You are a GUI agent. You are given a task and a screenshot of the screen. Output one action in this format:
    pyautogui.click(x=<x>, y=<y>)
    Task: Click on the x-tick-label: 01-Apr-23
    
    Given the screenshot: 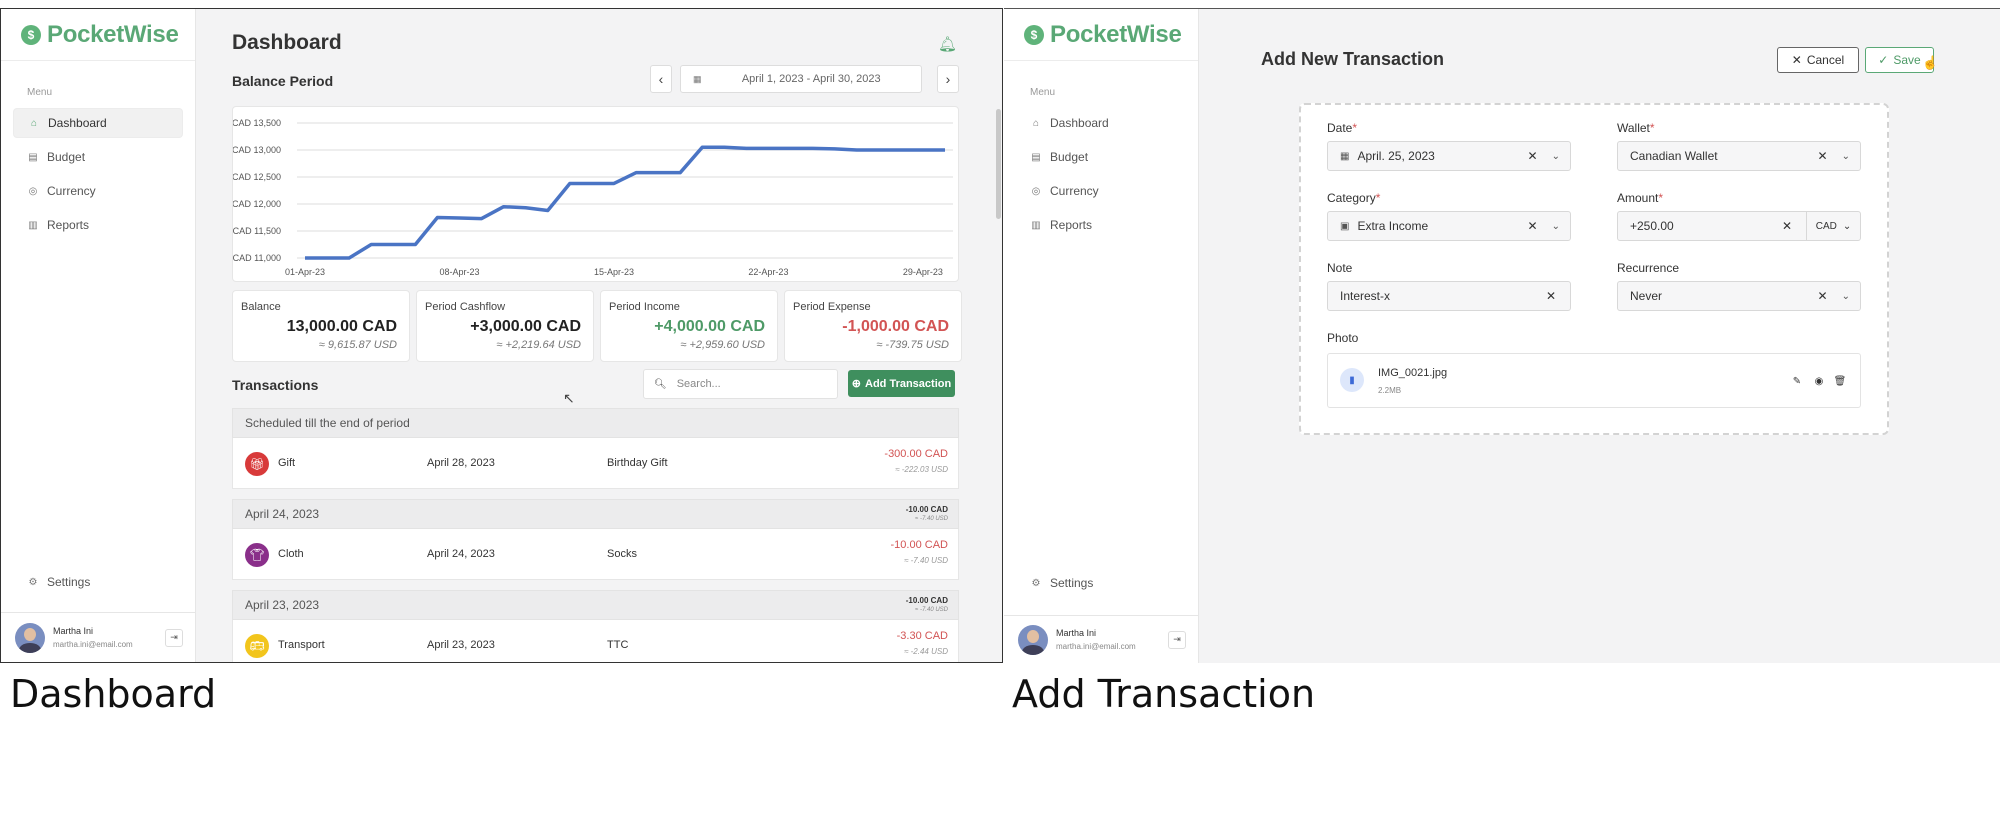 What is the action you would take?
    pyautogui.click(x=305, y=272)
    